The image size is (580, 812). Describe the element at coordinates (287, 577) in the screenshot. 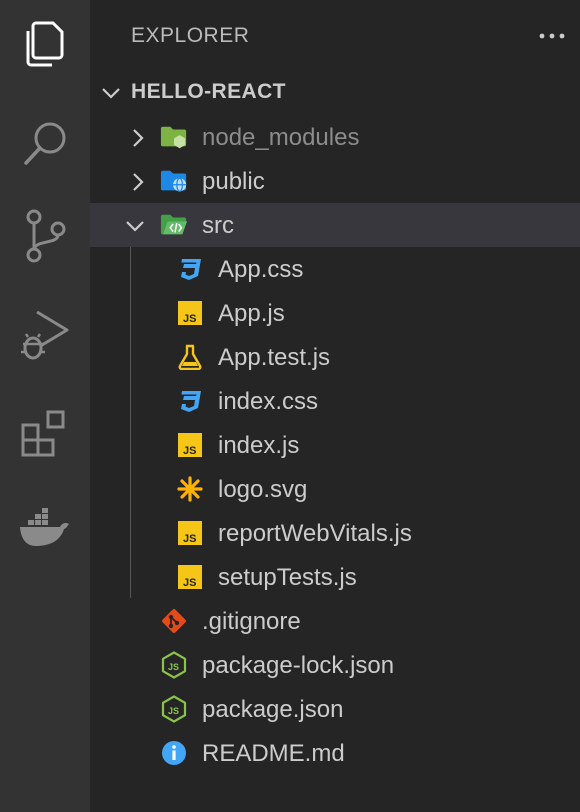

I see `tree-item-label: setupTests.js` at that location.